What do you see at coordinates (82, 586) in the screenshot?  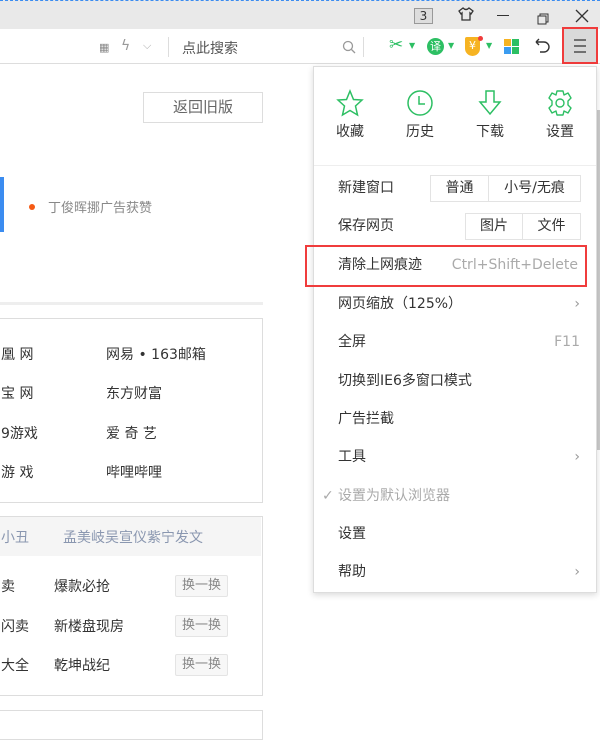 I see `hot-item: 爆款必抢` at bounding box center [82, 586].